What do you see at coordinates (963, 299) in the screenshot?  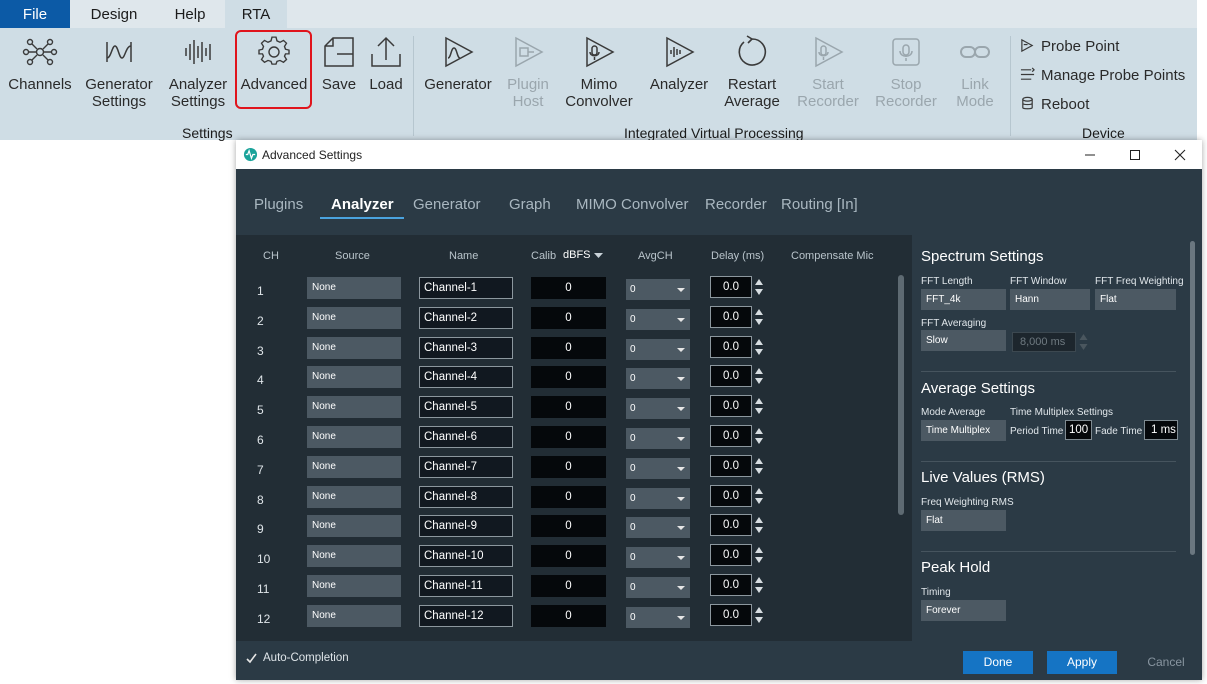 I see `fft-length-select: FFT_4k` at bounding box center [963, 299].